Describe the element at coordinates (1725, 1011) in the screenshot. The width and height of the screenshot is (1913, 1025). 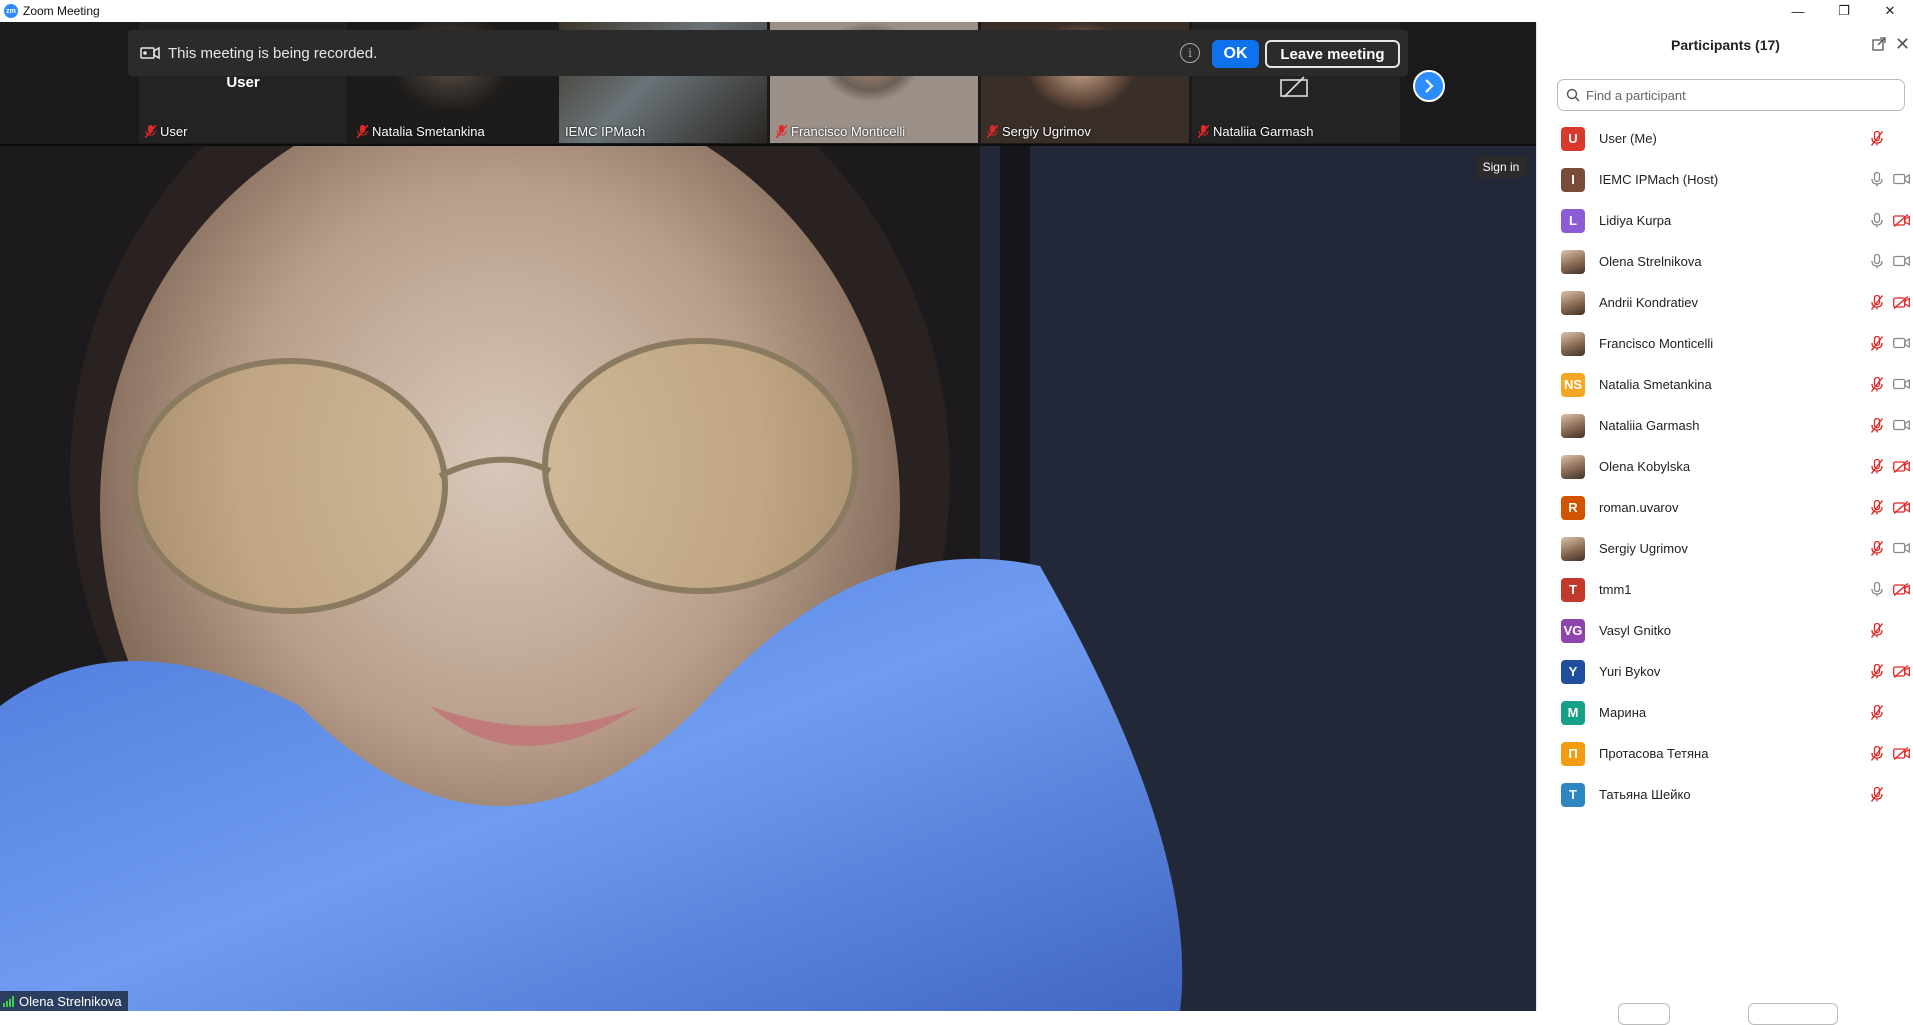
I see `panel-footer` at that location.